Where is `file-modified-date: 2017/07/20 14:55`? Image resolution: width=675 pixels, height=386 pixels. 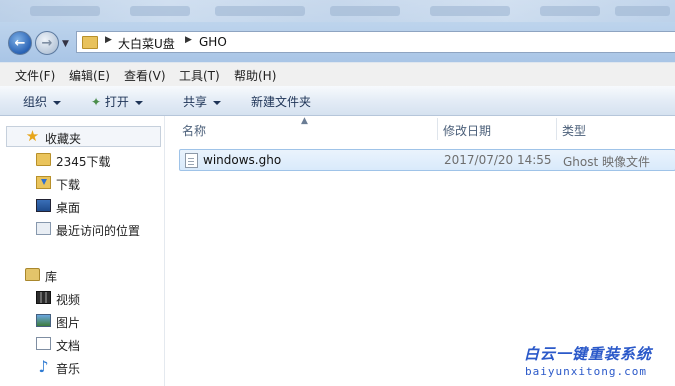
file-modified-date: 2017/07/20 14:55 is located at coordinates (498, 160).